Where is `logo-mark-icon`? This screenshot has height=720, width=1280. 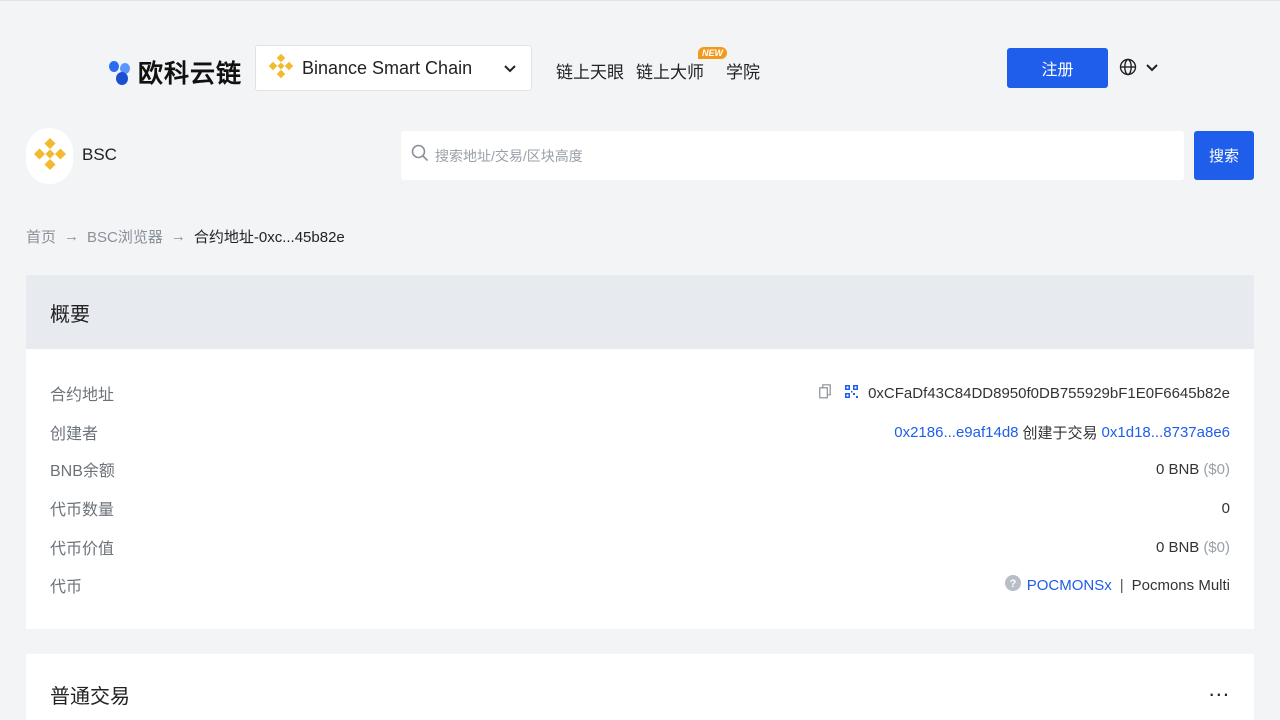 logo-mark-icon is located at coordinates (120, 72).